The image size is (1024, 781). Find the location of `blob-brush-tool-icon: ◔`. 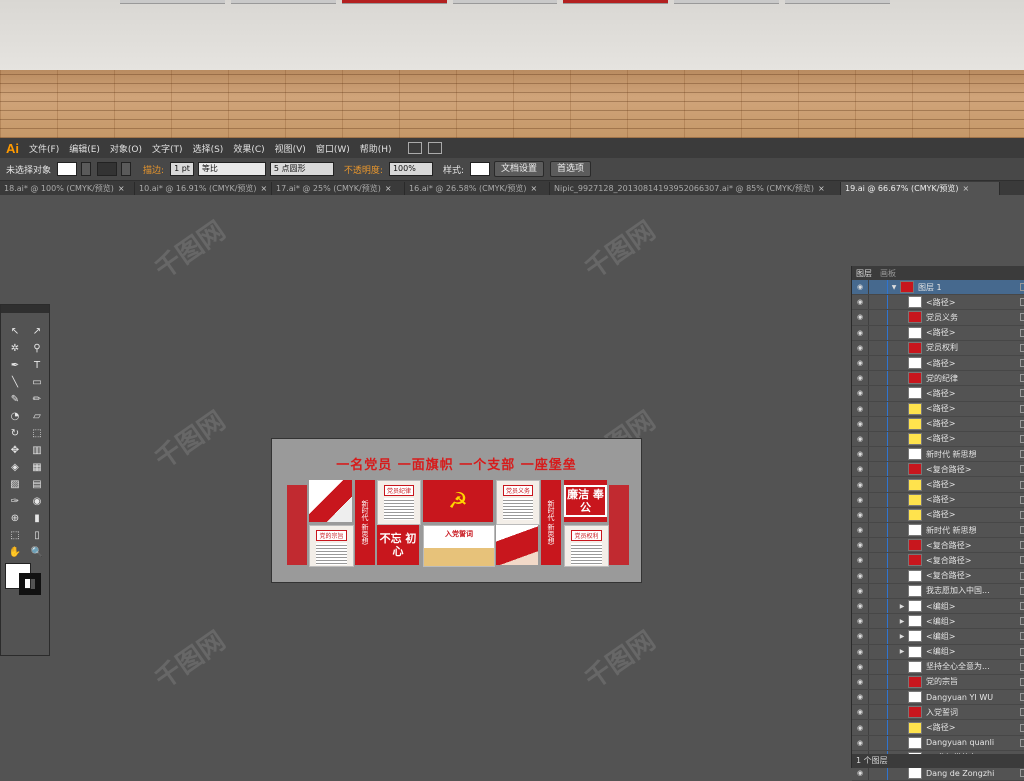

blob-brush-tool-icon: ◔ is located at coordinates (15, 417).